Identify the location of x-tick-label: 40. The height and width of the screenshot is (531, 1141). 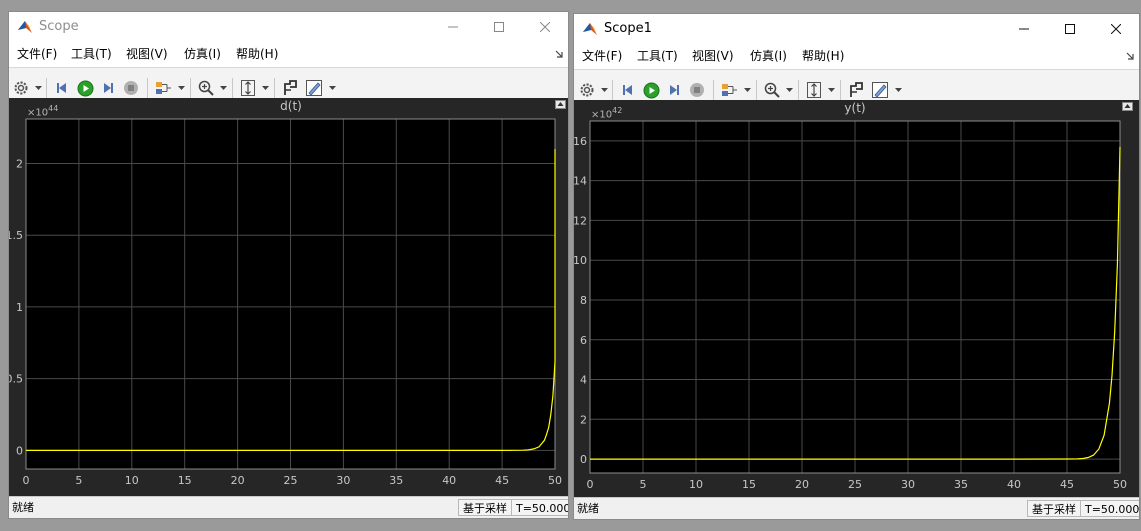
(1014, 484).